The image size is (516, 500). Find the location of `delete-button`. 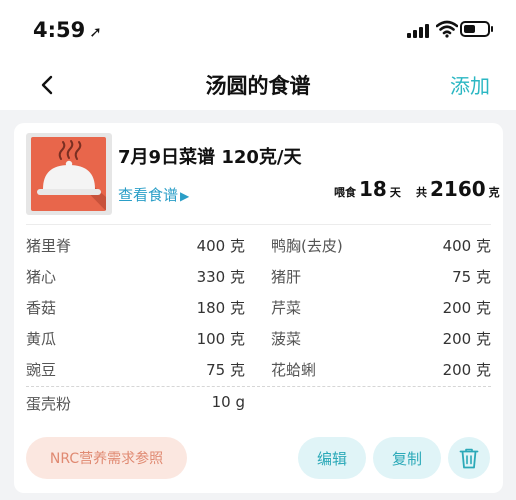

delete-button is located at coordinates (469, 458).